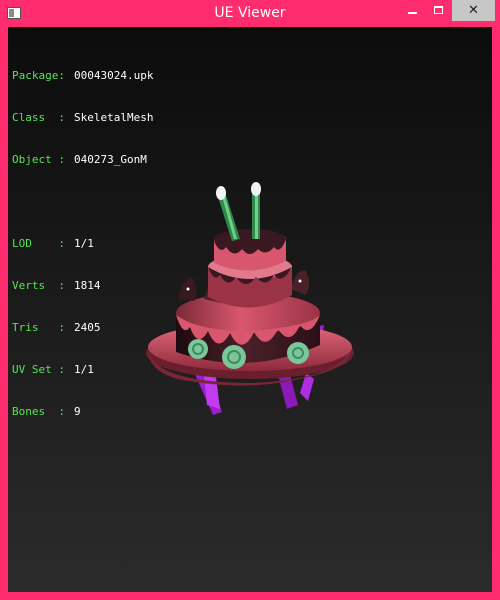 This screenshot has height=600, width=500. I want to click on title-bar: UE Viewer ✕, so click(250, 13).